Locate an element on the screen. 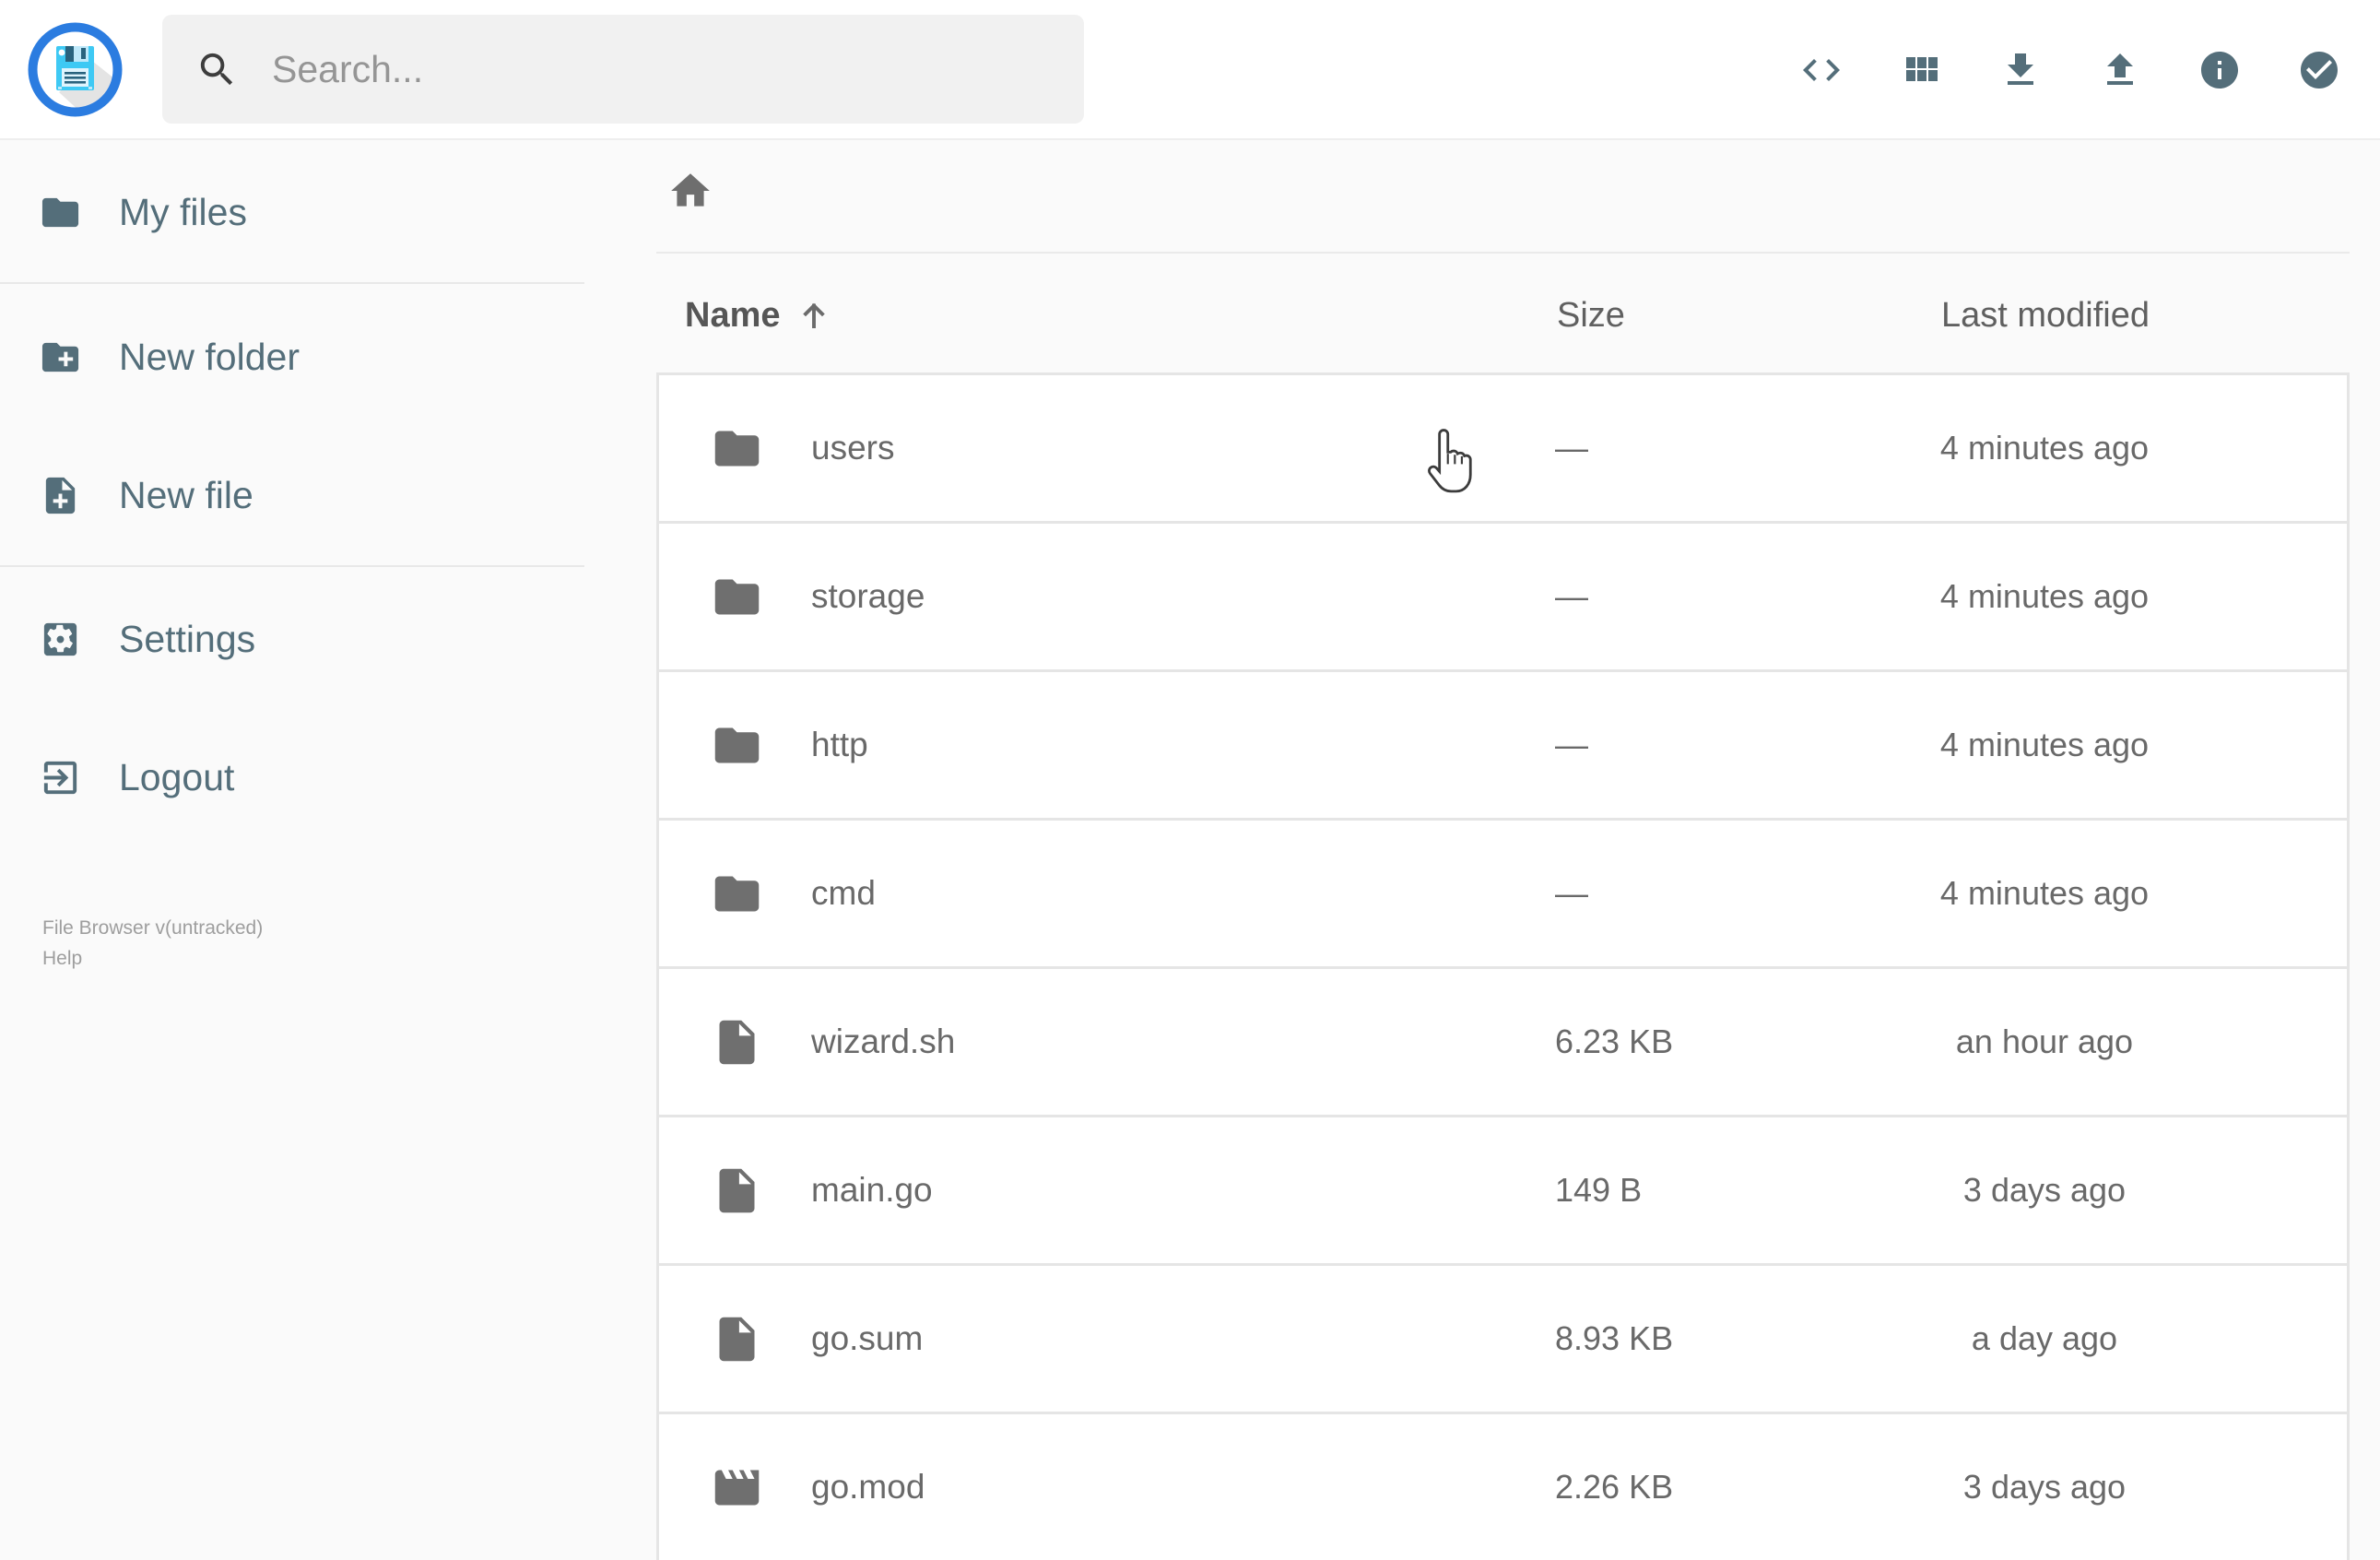 The height and width of the screenshot is (1560, 2380). code-view-button is located at coordinates (1821, 70).